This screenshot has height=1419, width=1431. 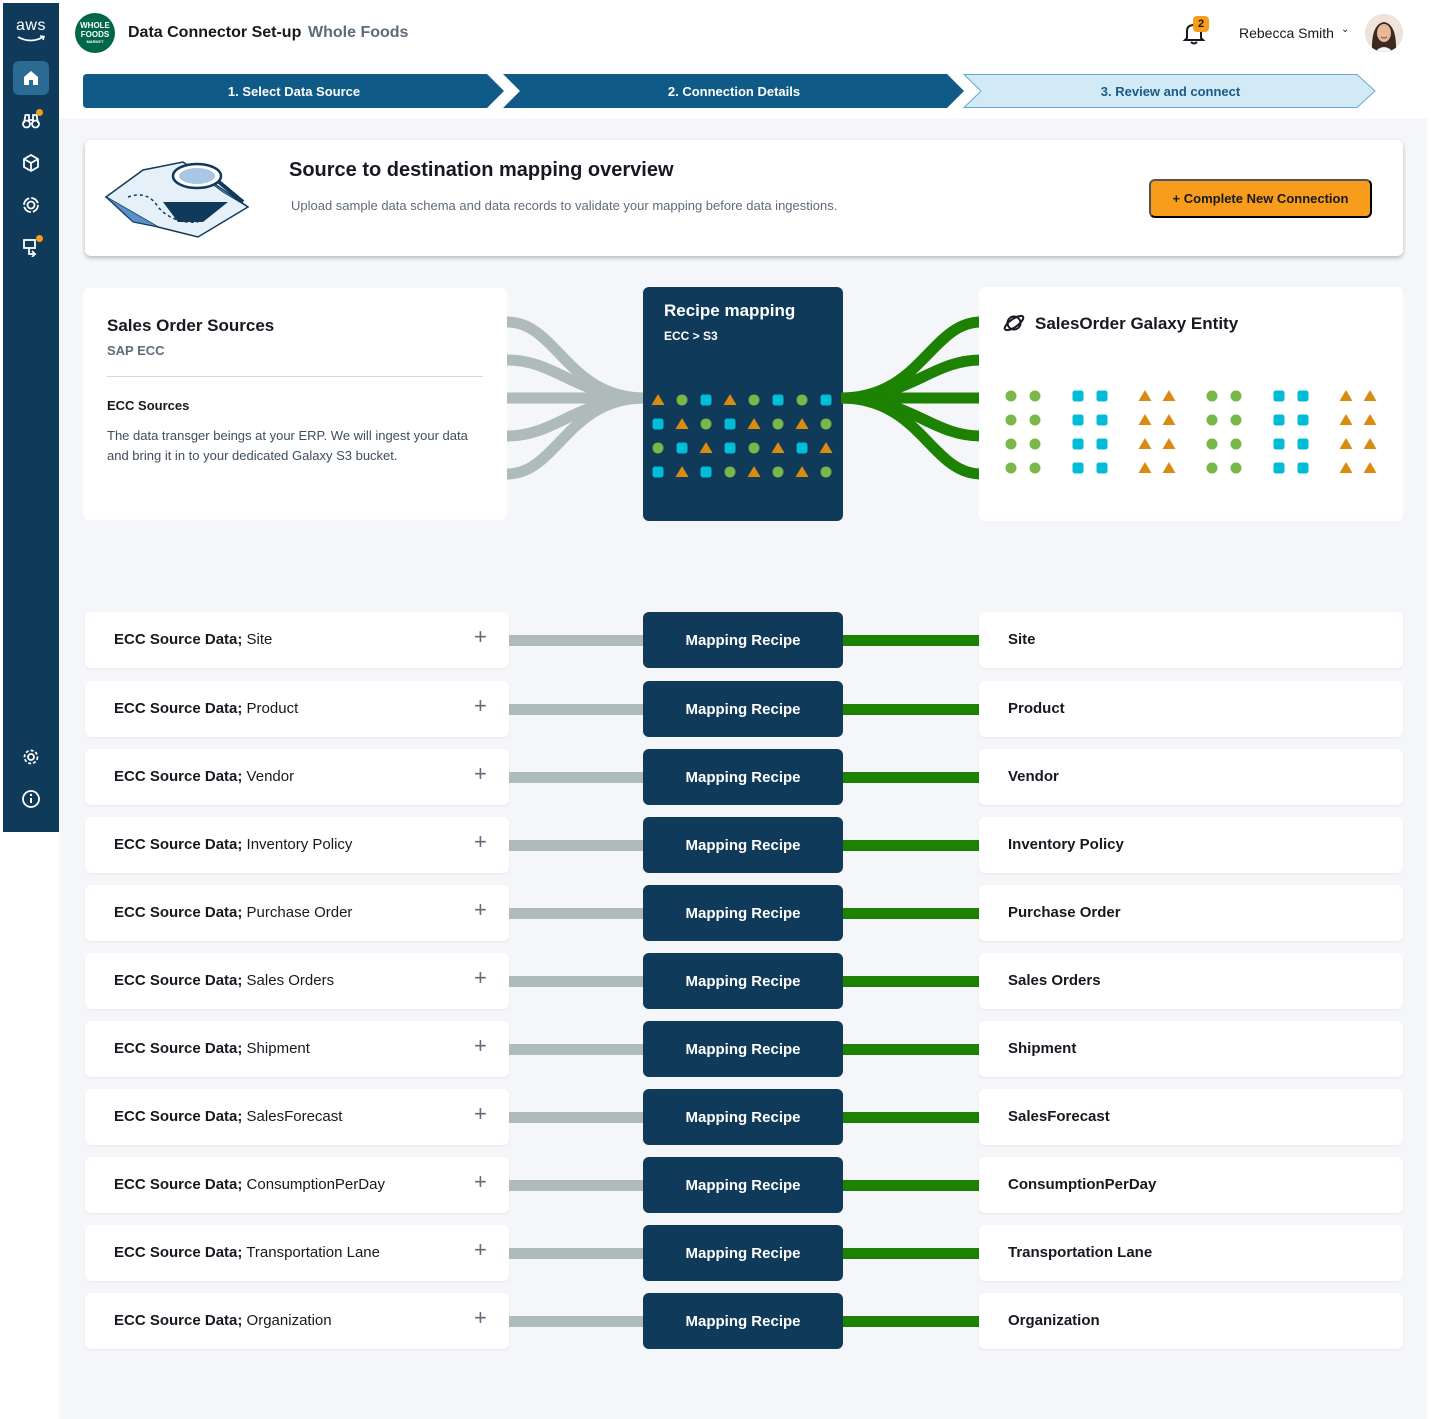 I want to click on destination-entity-row: Shipment, so click(x=1191, y=1049).